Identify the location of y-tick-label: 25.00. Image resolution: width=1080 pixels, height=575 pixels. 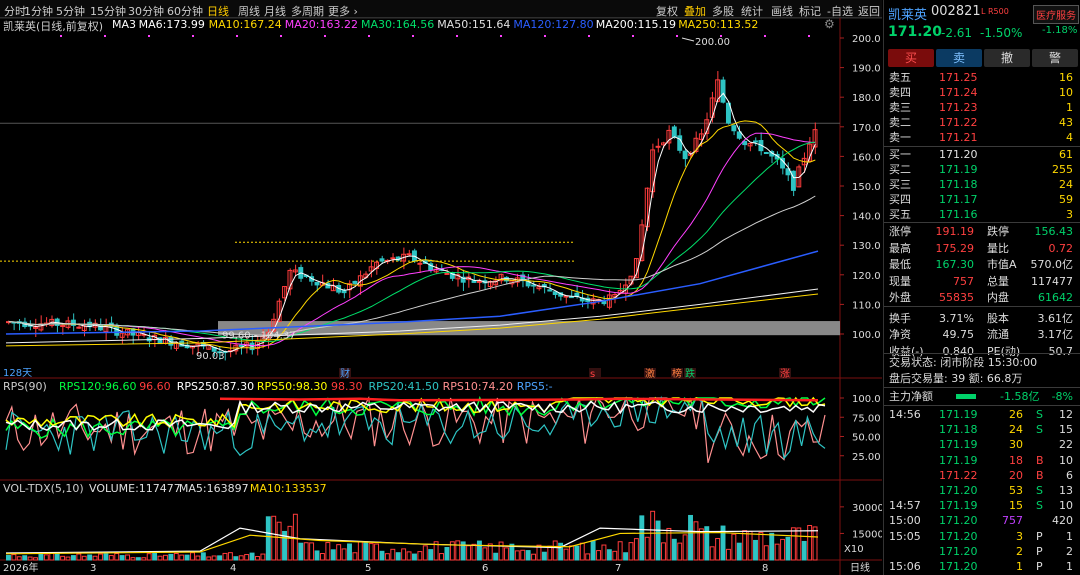
(866, 457).